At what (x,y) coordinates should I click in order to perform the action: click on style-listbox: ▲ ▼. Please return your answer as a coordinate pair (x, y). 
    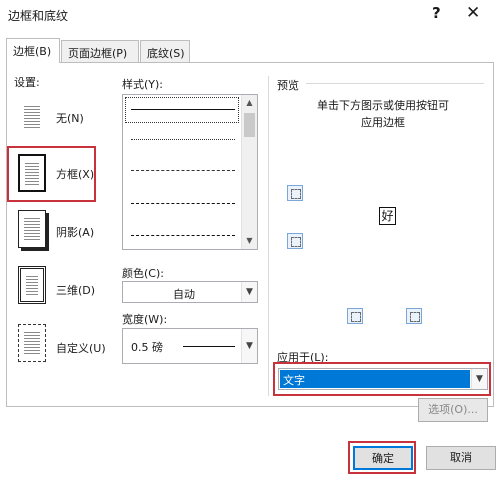
    Looking at the image, I should click on (190, 172).